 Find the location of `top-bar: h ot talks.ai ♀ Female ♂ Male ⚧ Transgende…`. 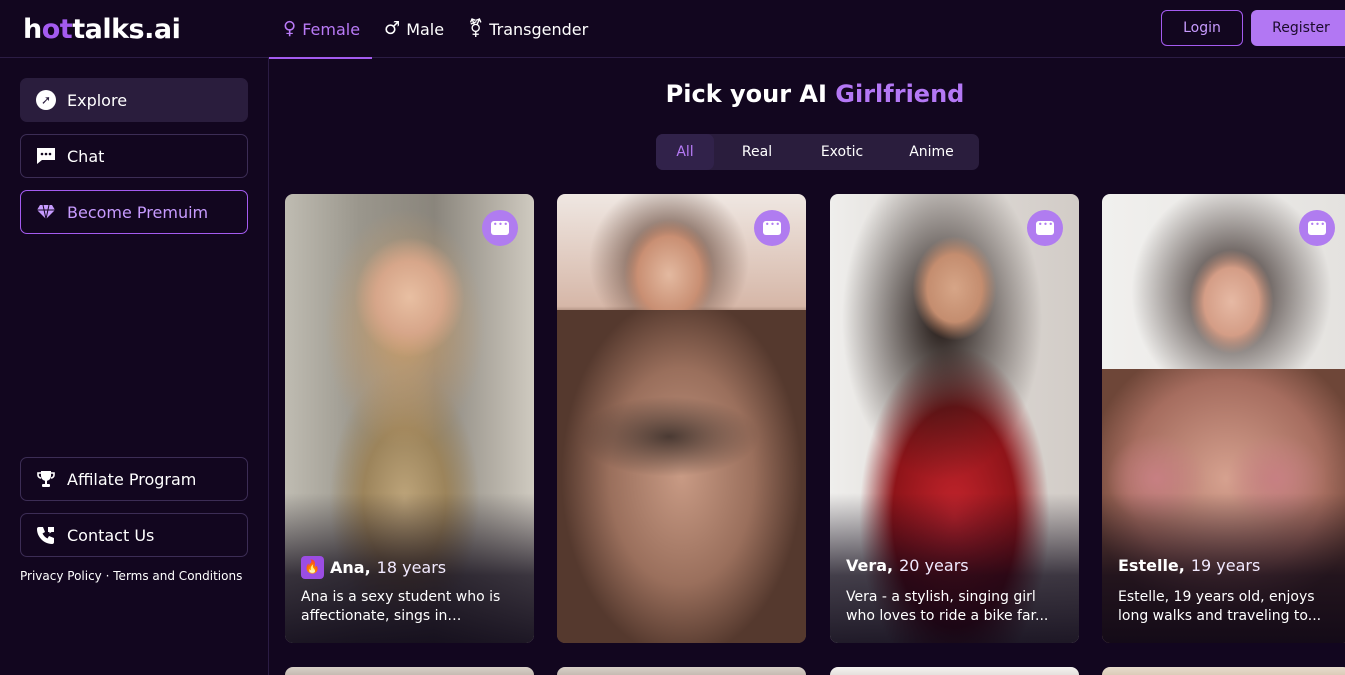

top-bar: h ot talks.ai ♀ Female ♂ Male ⚧ Transgende… is located at coordinates (672, 29).